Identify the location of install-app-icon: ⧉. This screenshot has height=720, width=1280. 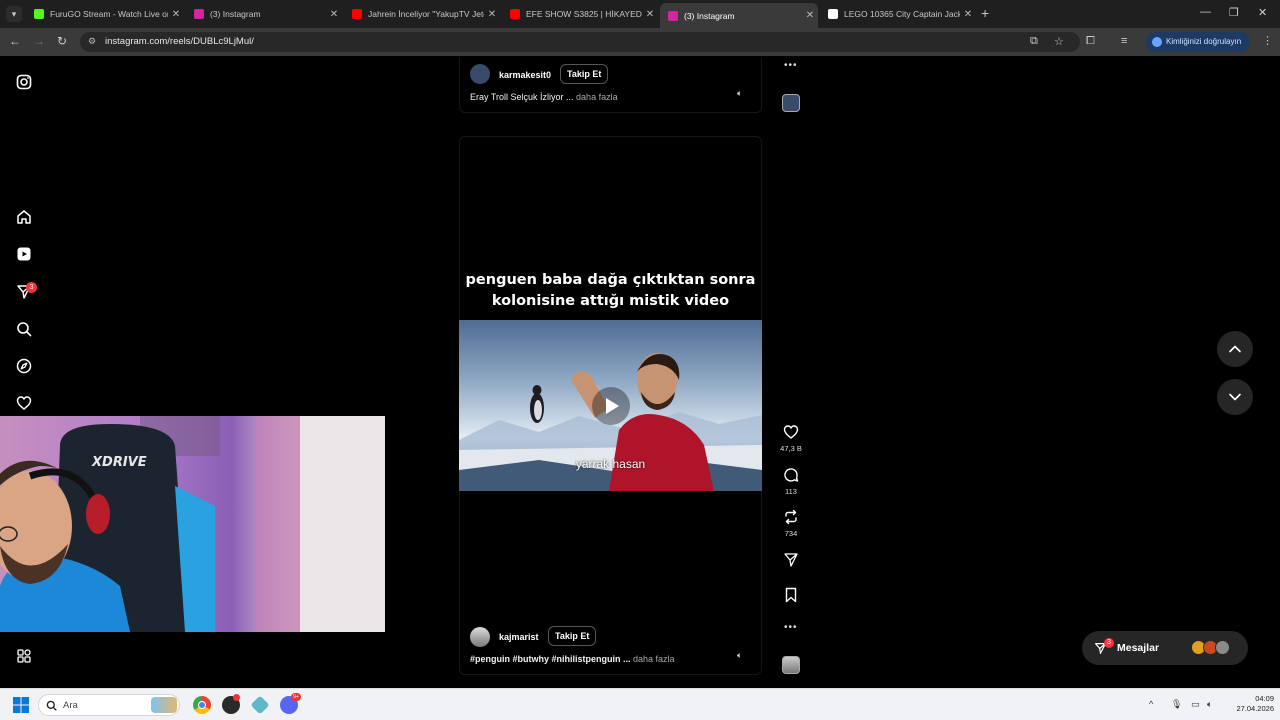
(1034, 41).